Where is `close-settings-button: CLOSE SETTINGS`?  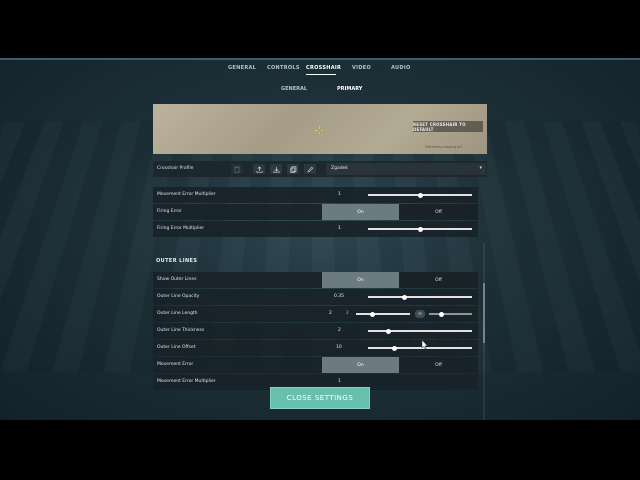
close-settings-button: CLOSE SETTINGS is located at coordinates (320, 398).